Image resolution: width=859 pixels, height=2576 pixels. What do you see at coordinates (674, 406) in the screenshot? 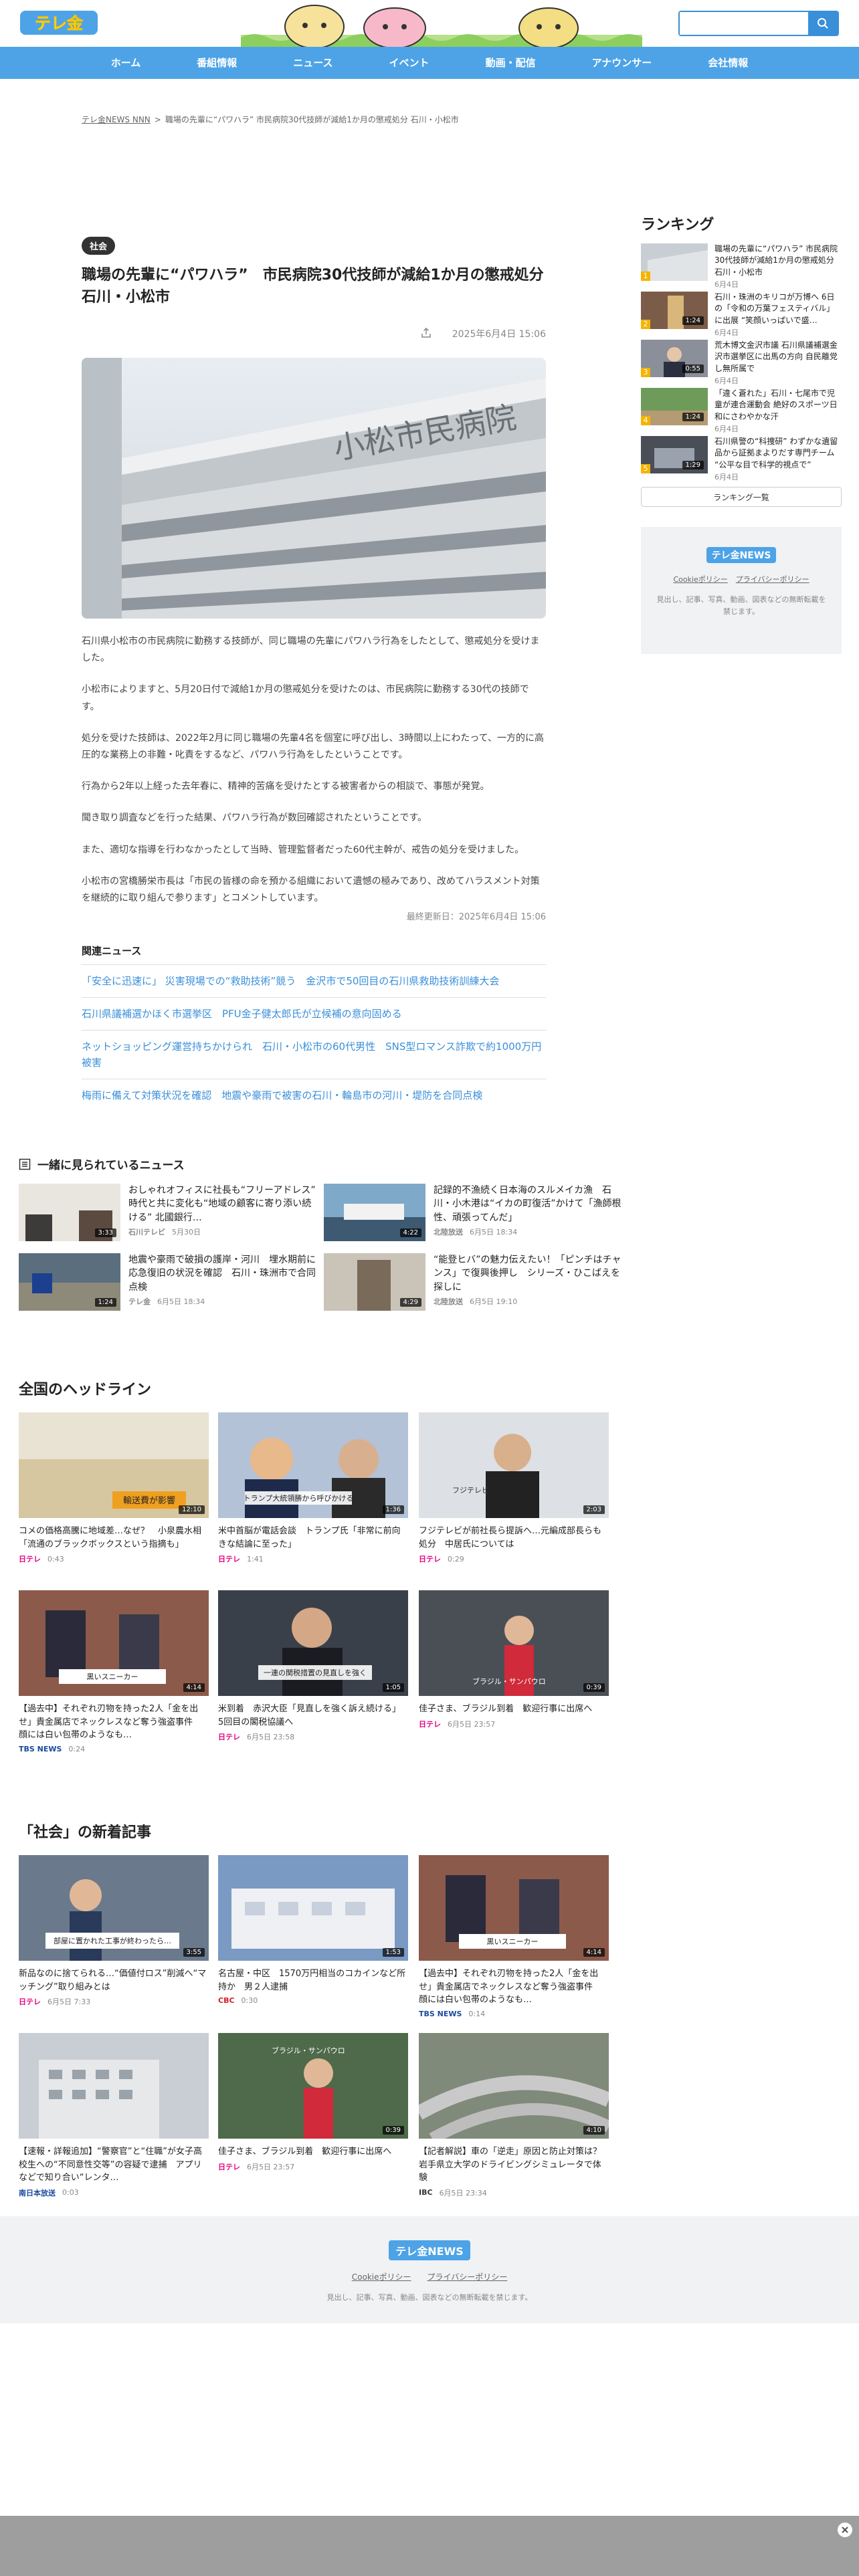
I see `ranking-thumbnail: 4 1:24` at bounding box center [674, 406].